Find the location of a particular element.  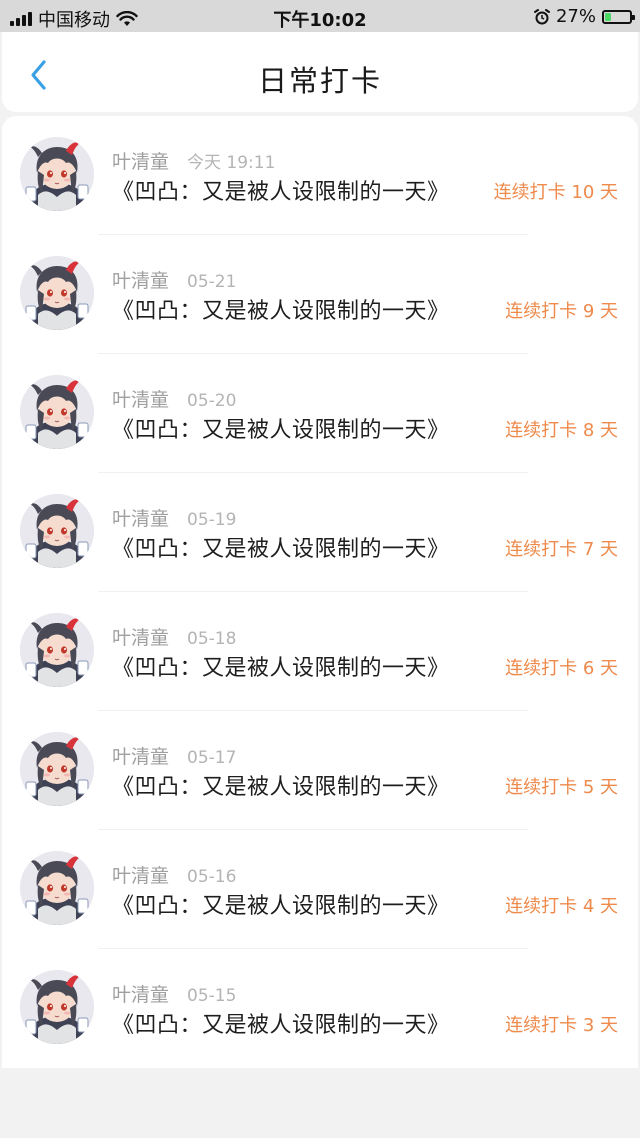

item-streak-badge: 连续打卡 7 天 is located at coordinates (561, 549).